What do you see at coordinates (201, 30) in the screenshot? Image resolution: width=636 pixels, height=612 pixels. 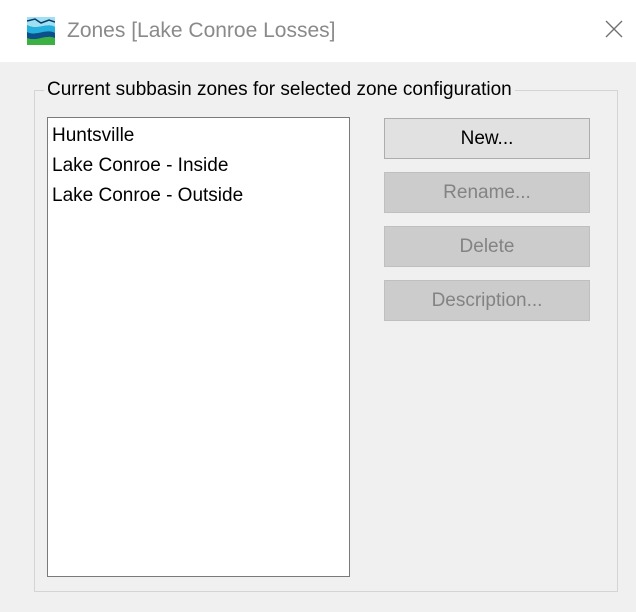 I see `window-title: Zones [Lake Conroe Losses]` at bounding box center [201, 30].